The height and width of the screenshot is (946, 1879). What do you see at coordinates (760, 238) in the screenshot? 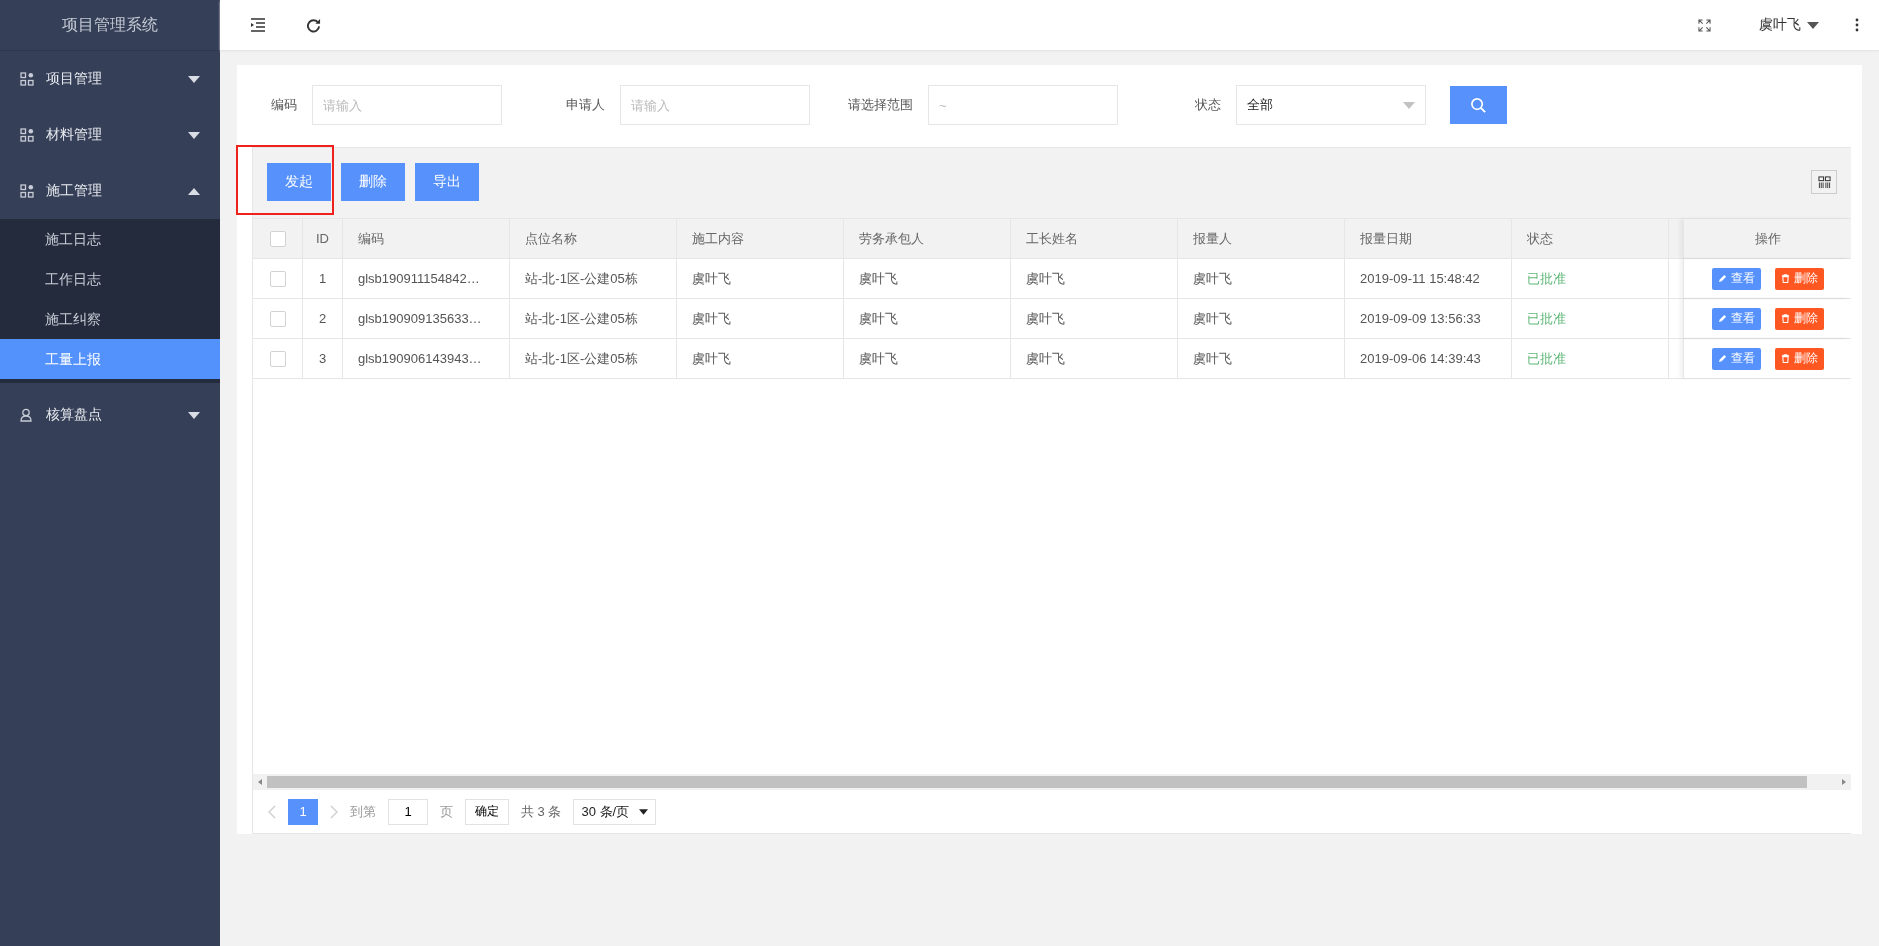
I see `column-header: 施工内容` at bounding box center [760, 238].